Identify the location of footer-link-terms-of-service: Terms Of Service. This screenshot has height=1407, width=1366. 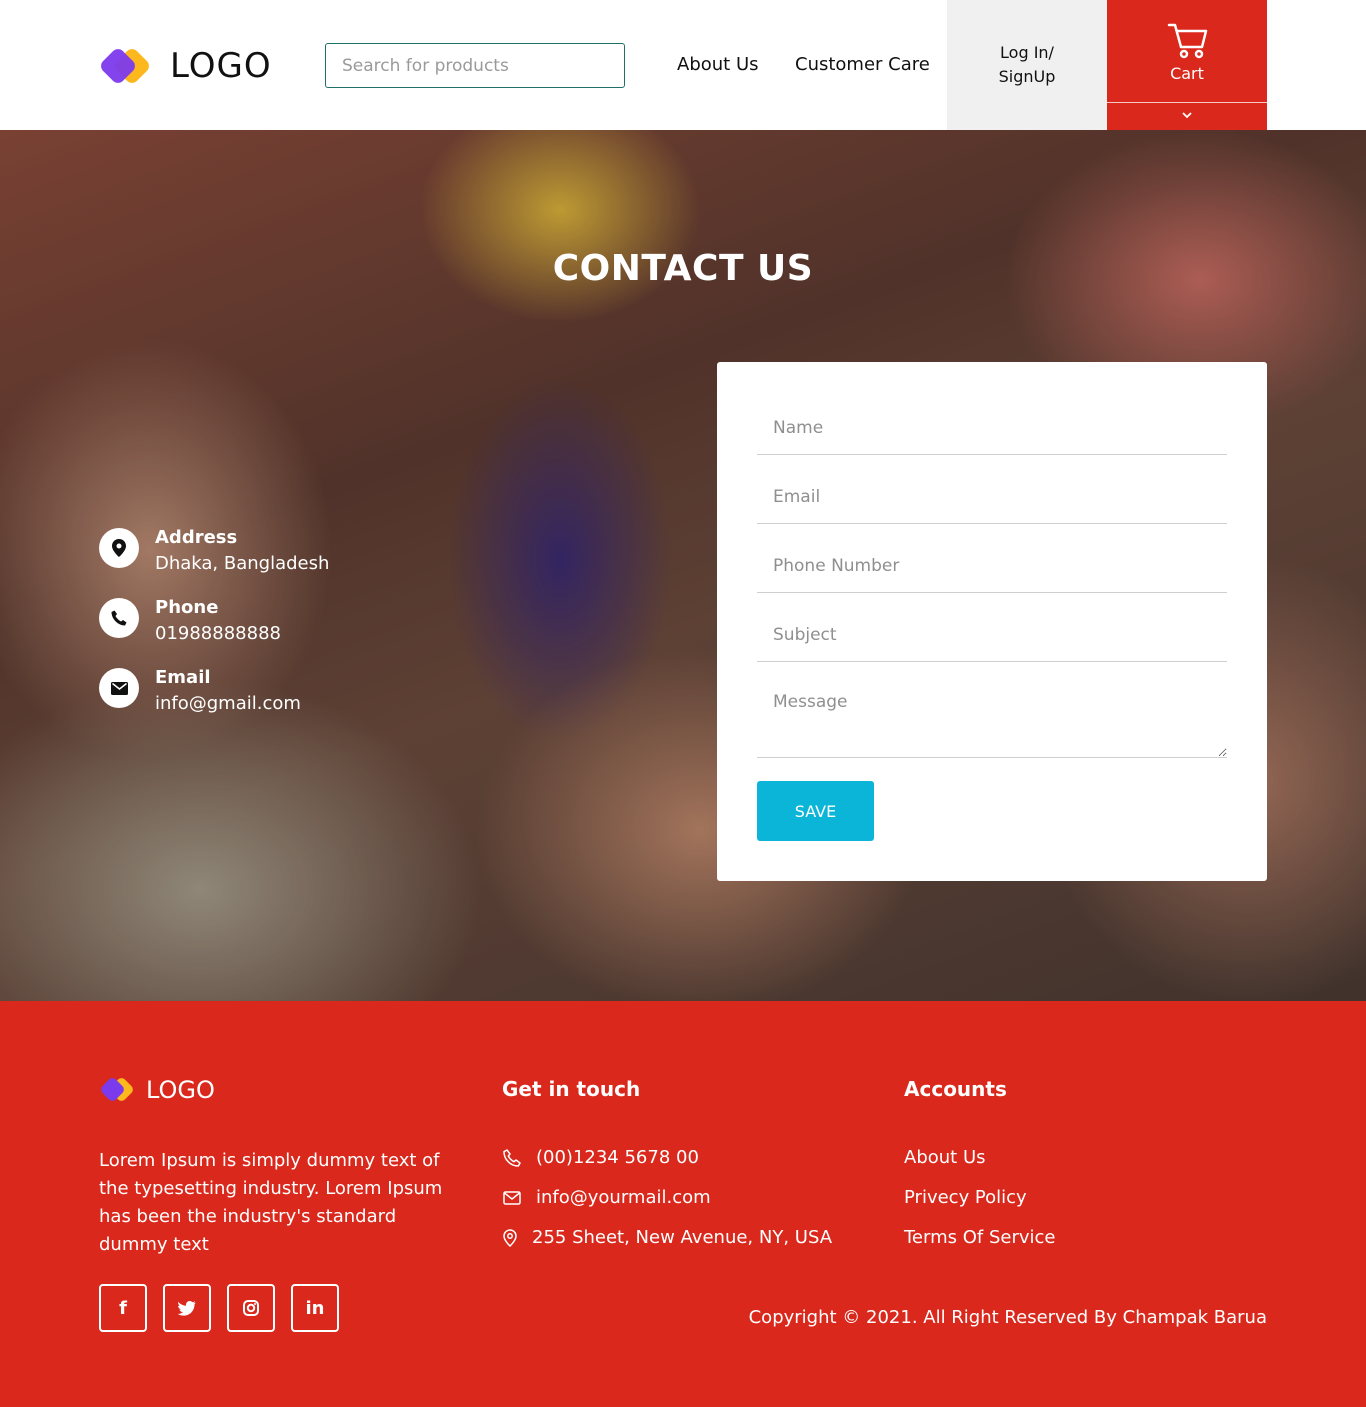
(979, 1237).